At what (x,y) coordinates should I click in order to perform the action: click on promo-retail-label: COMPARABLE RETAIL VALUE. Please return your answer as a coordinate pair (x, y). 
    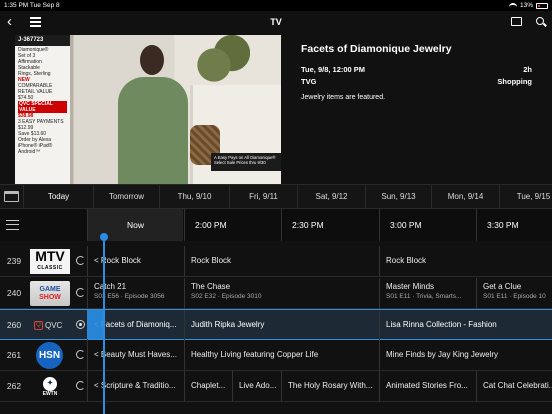
    Looking at the image, I should click on (35, 89).